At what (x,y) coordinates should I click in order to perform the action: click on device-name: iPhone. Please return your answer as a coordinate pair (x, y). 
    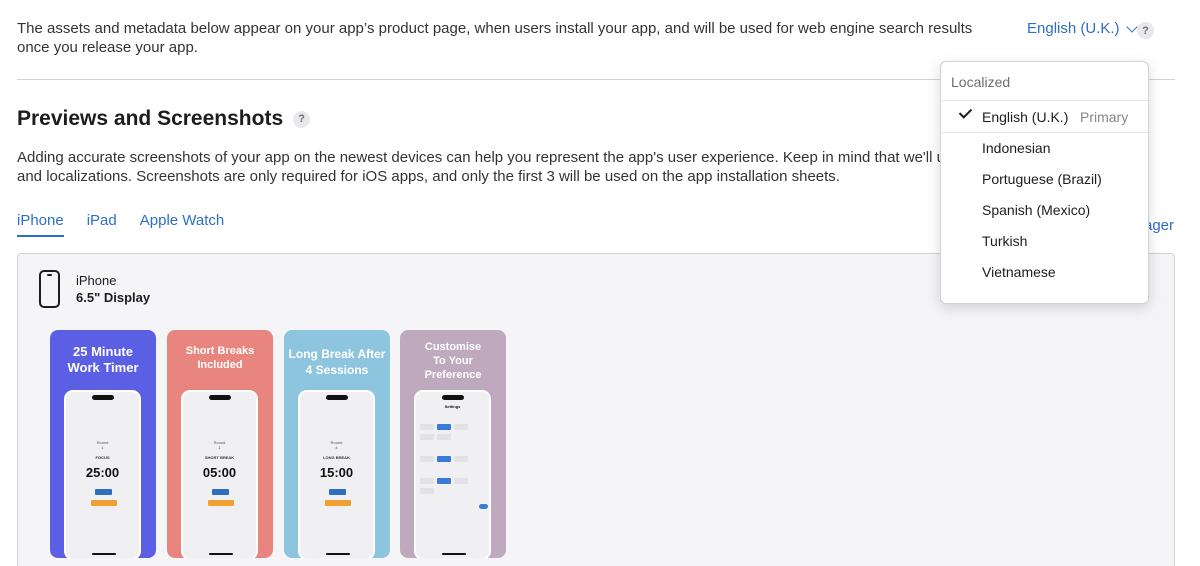
    Looking at the image, I should click on (96, 280).